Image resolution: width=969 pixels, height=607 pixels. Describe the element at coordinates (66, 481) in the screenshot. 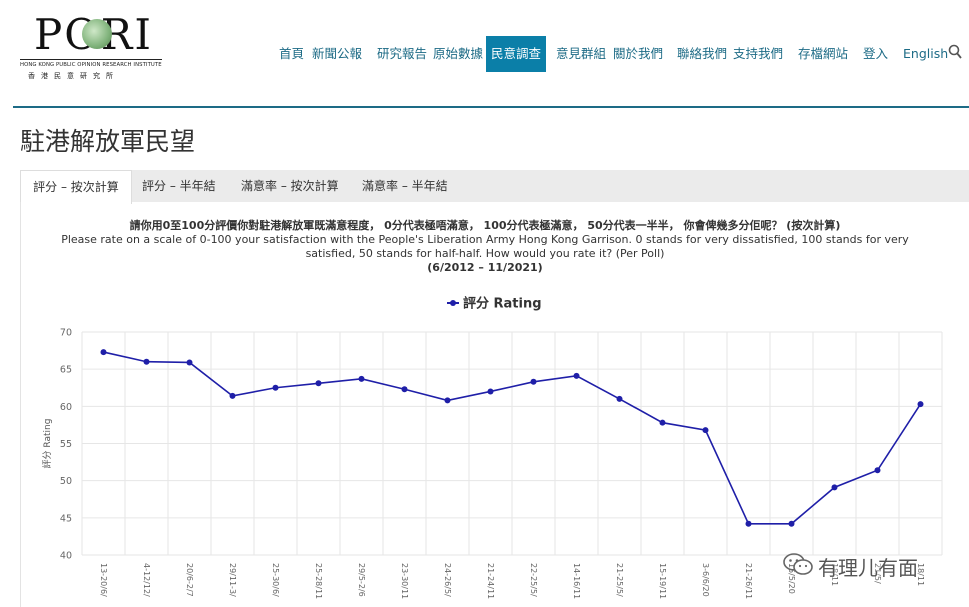

I see `y-tick-label: 50` at that location.